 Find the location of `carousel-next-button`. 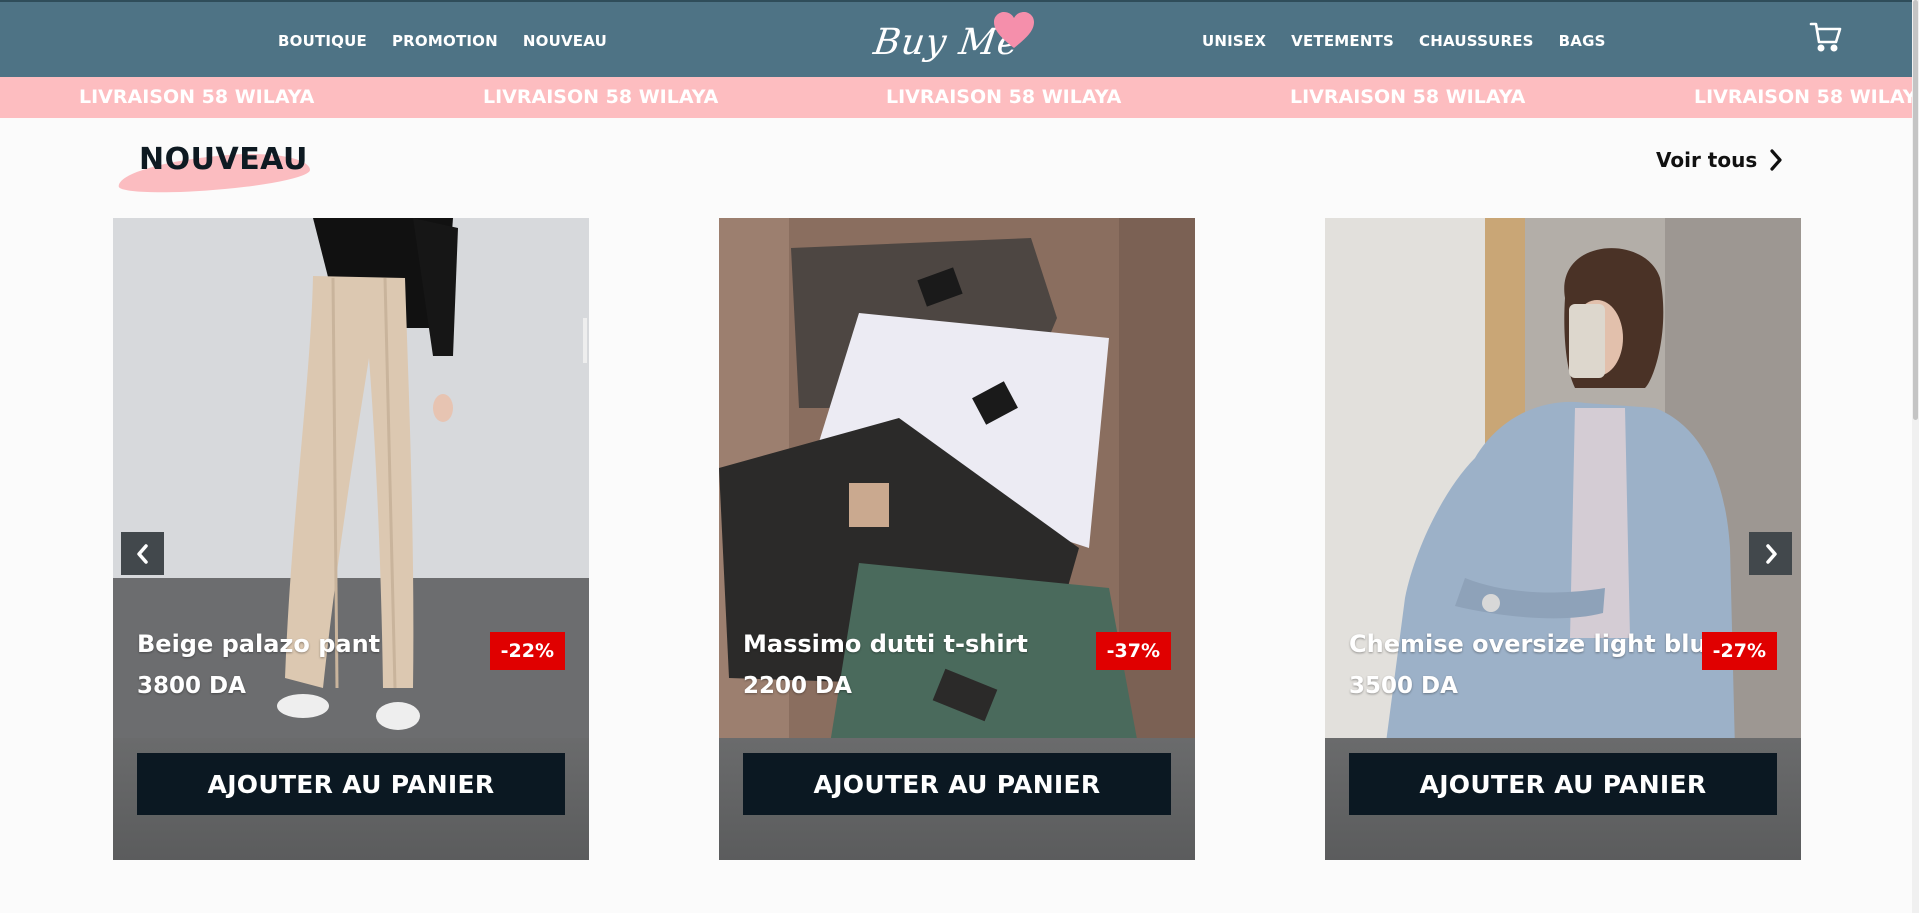

carousel-next-button is located at coordinates (1770, 553).